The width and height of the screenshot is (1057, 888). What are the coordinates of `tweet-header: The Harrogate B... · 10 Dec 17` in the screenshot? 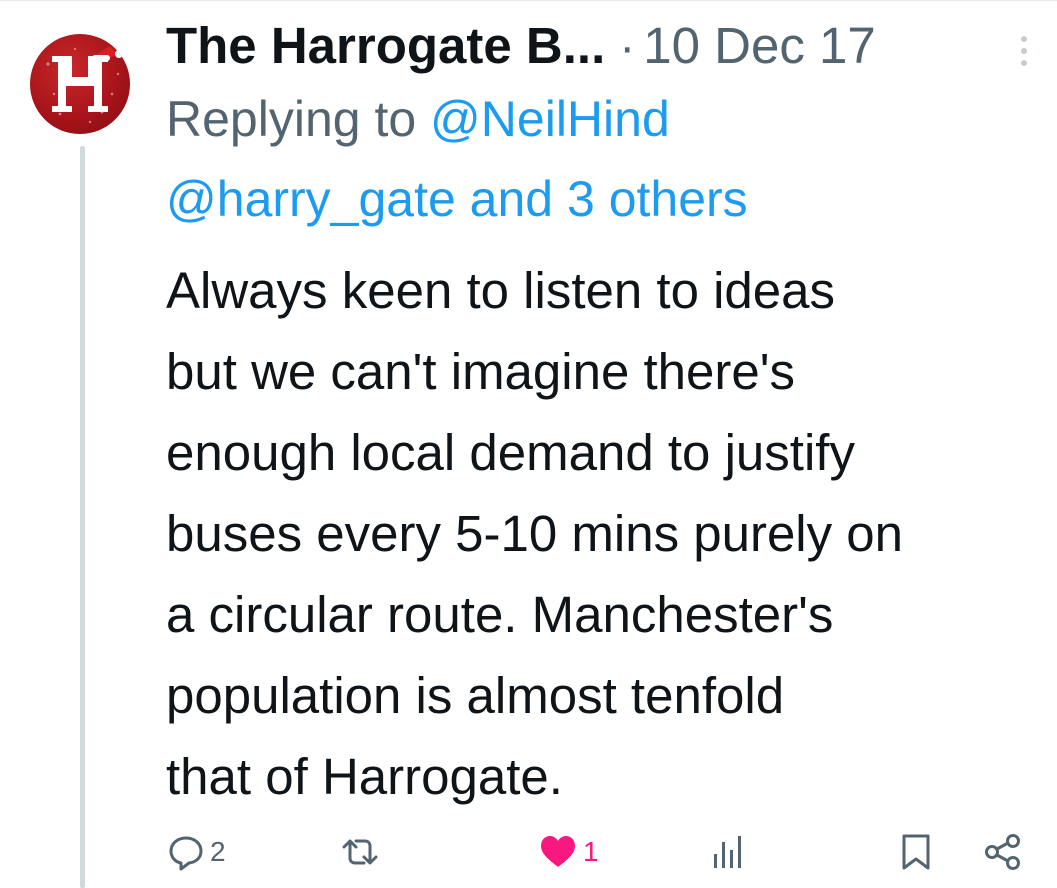 It's located at (521, 47).